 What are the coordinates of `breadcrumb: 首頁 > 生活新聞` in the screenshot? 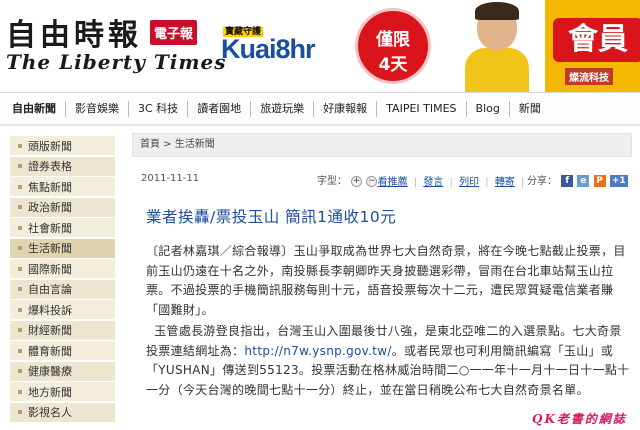 It's located at (382, 145).